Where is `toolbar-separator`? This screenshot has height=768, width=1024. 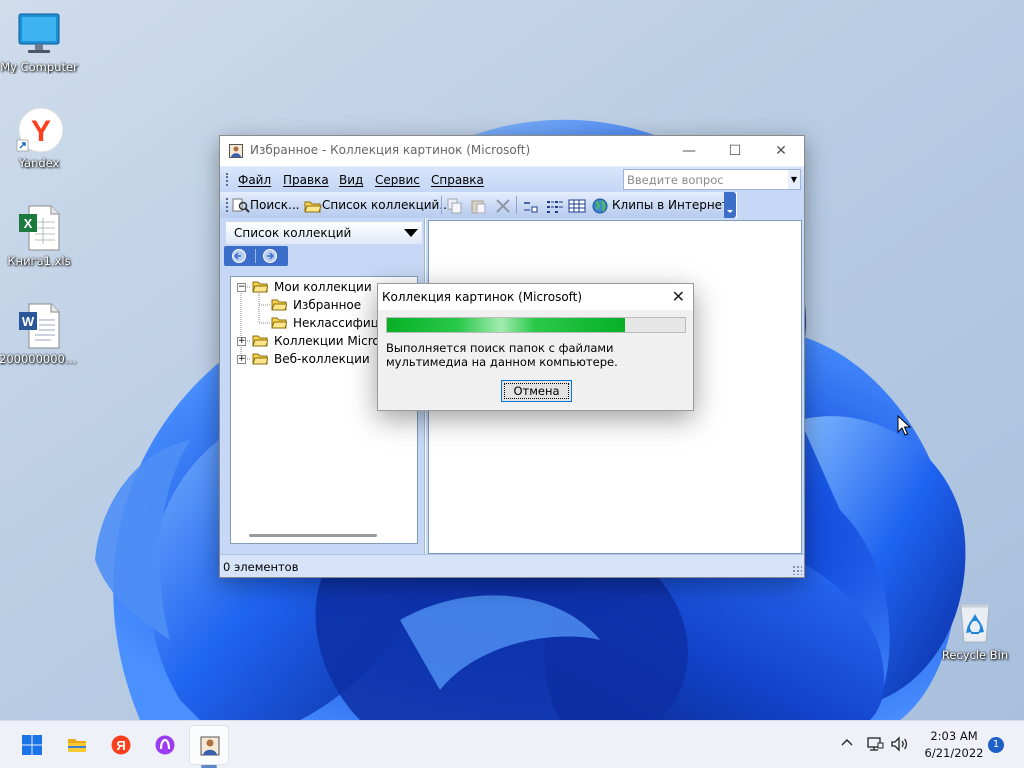 toolbar-separator is located at coordinates (441, 205).